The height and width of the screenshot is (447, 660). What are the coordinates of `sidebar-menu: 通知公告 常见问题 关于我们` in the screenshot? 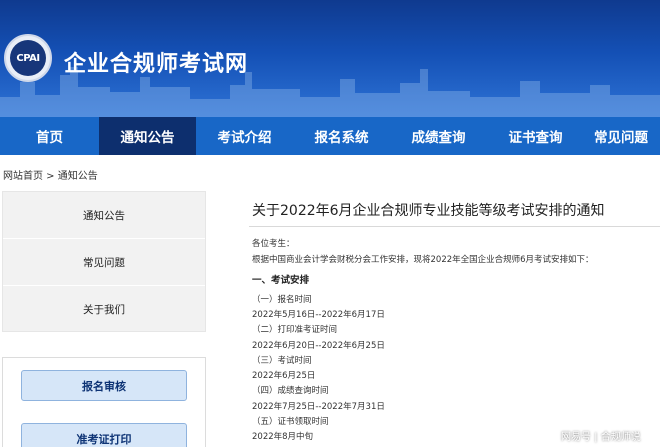 It's located at (104, 261).